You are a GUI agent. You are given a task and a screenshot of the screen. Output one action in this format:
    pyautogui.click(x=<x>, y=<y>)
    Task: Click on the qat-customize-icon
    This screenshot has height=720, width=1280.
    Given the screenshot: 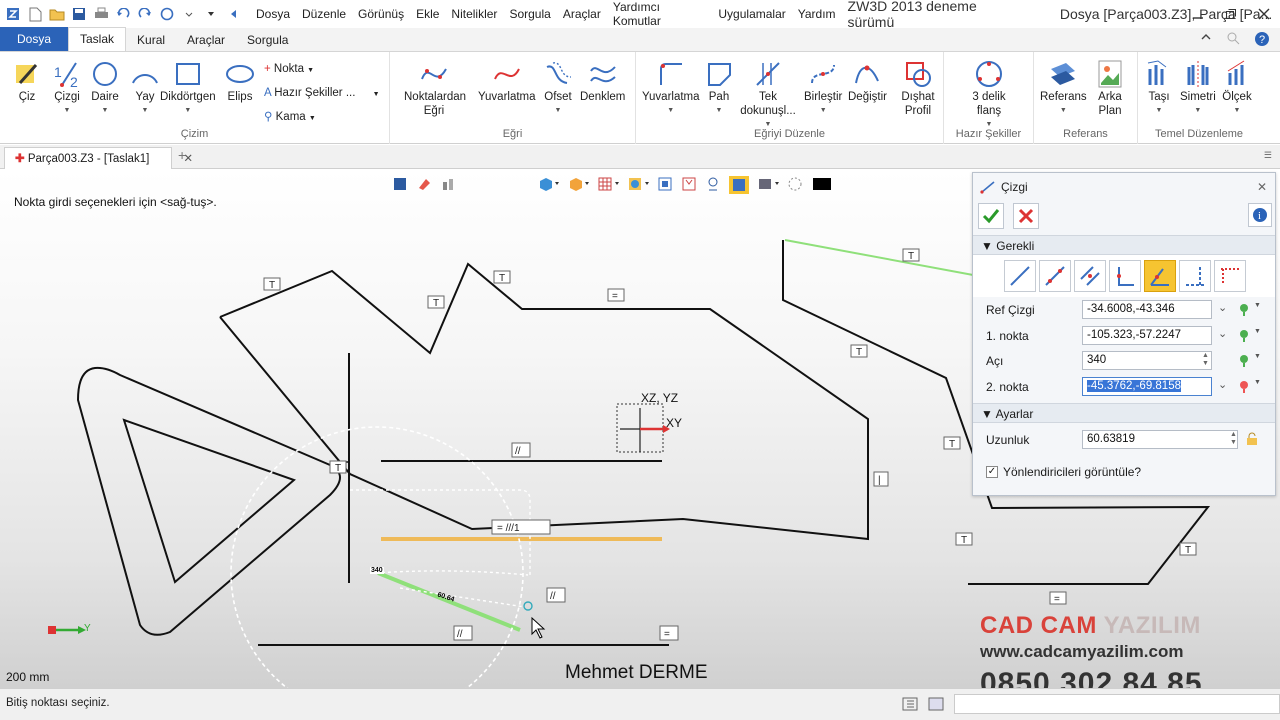 What is the action you would take?
    pyautogui.click(x=211, y=14)
    